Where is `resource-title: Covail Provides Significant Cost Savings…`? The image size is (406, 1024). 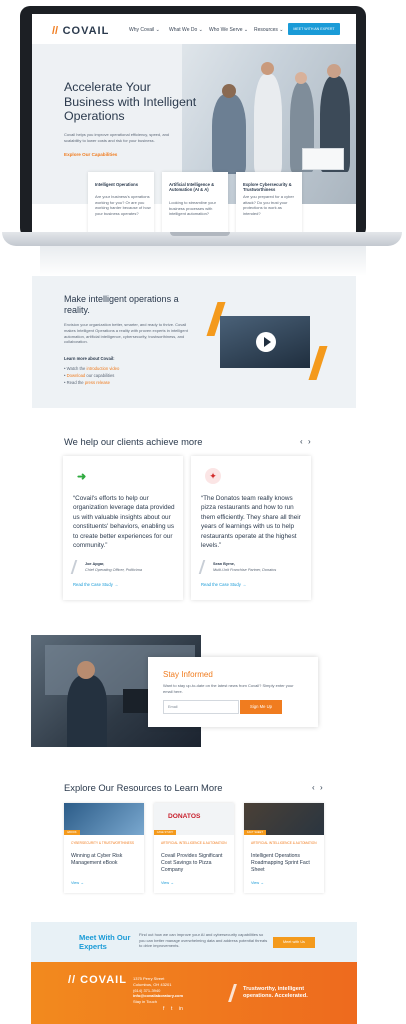 resource-title: Covail Provides Significant Cost Savings… is located at coordinates (192, 863).